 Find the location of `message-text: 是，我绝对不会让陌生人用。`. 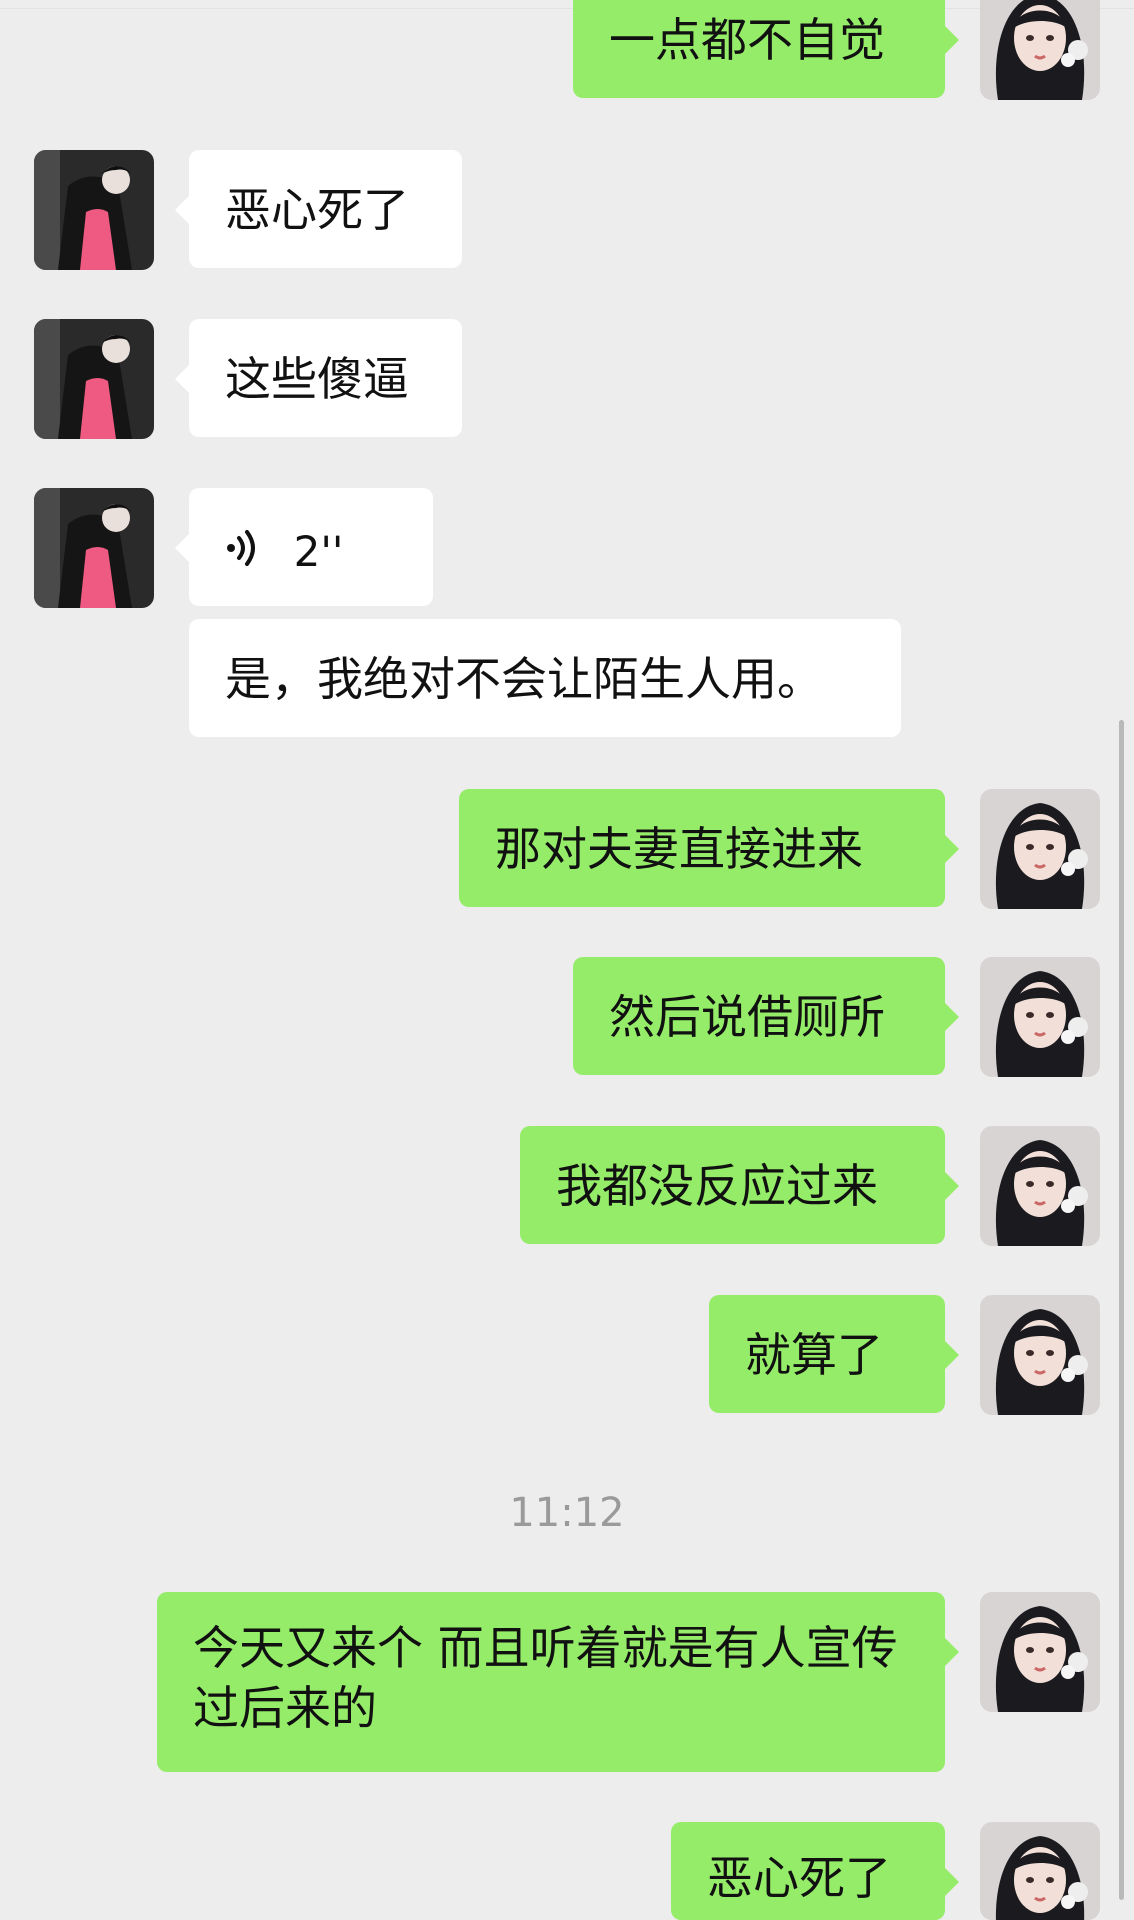

message-text: 是，我绝对不会让陌生人用。 is located at coordinates (524, 679).